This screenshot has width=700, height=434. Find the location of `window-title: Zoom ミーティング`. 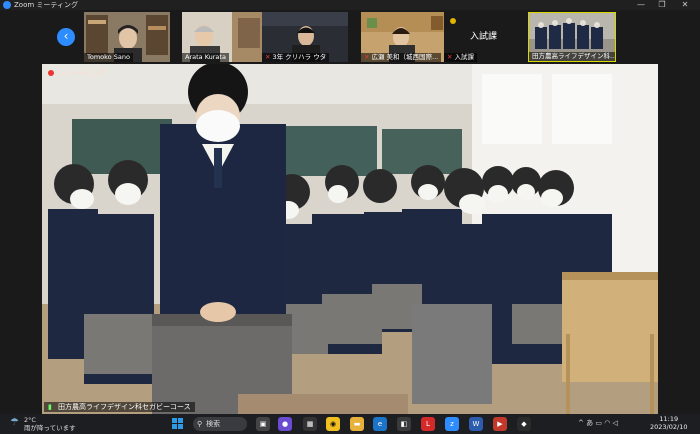

window-title: Zoom ミーティング is located at coordinates (46, 5).